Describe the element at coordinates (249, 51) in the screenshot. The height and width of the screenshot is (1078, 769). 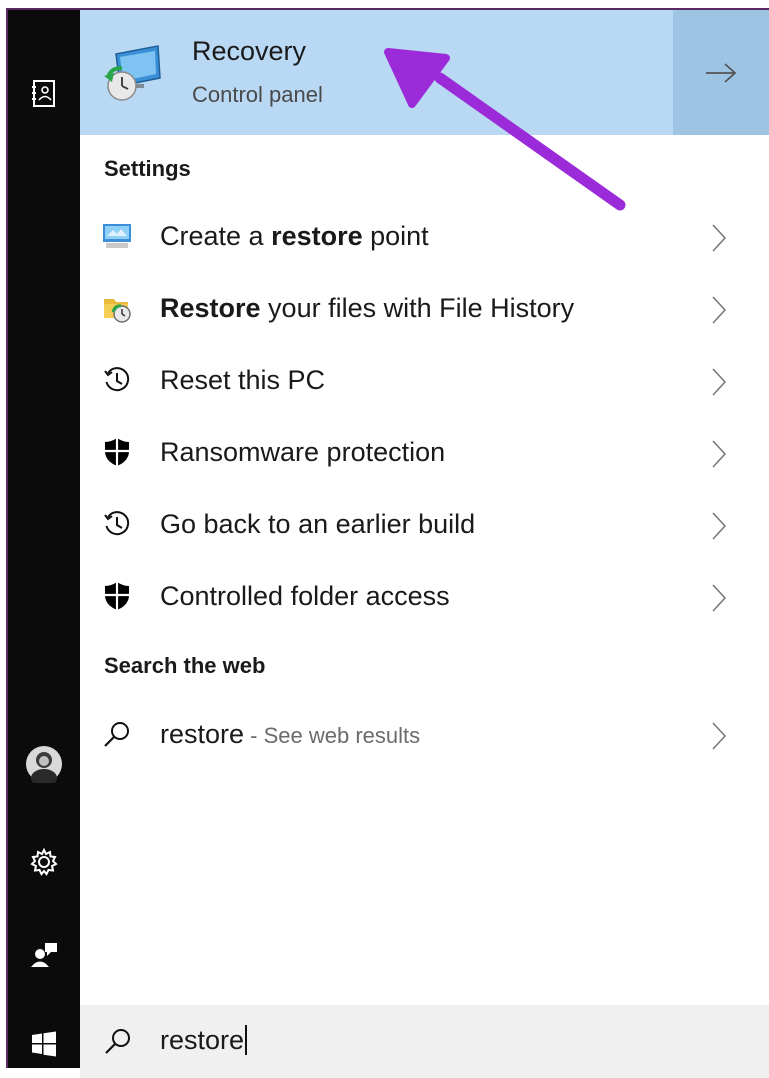
I see `top-result-title: Recovery` at that location.